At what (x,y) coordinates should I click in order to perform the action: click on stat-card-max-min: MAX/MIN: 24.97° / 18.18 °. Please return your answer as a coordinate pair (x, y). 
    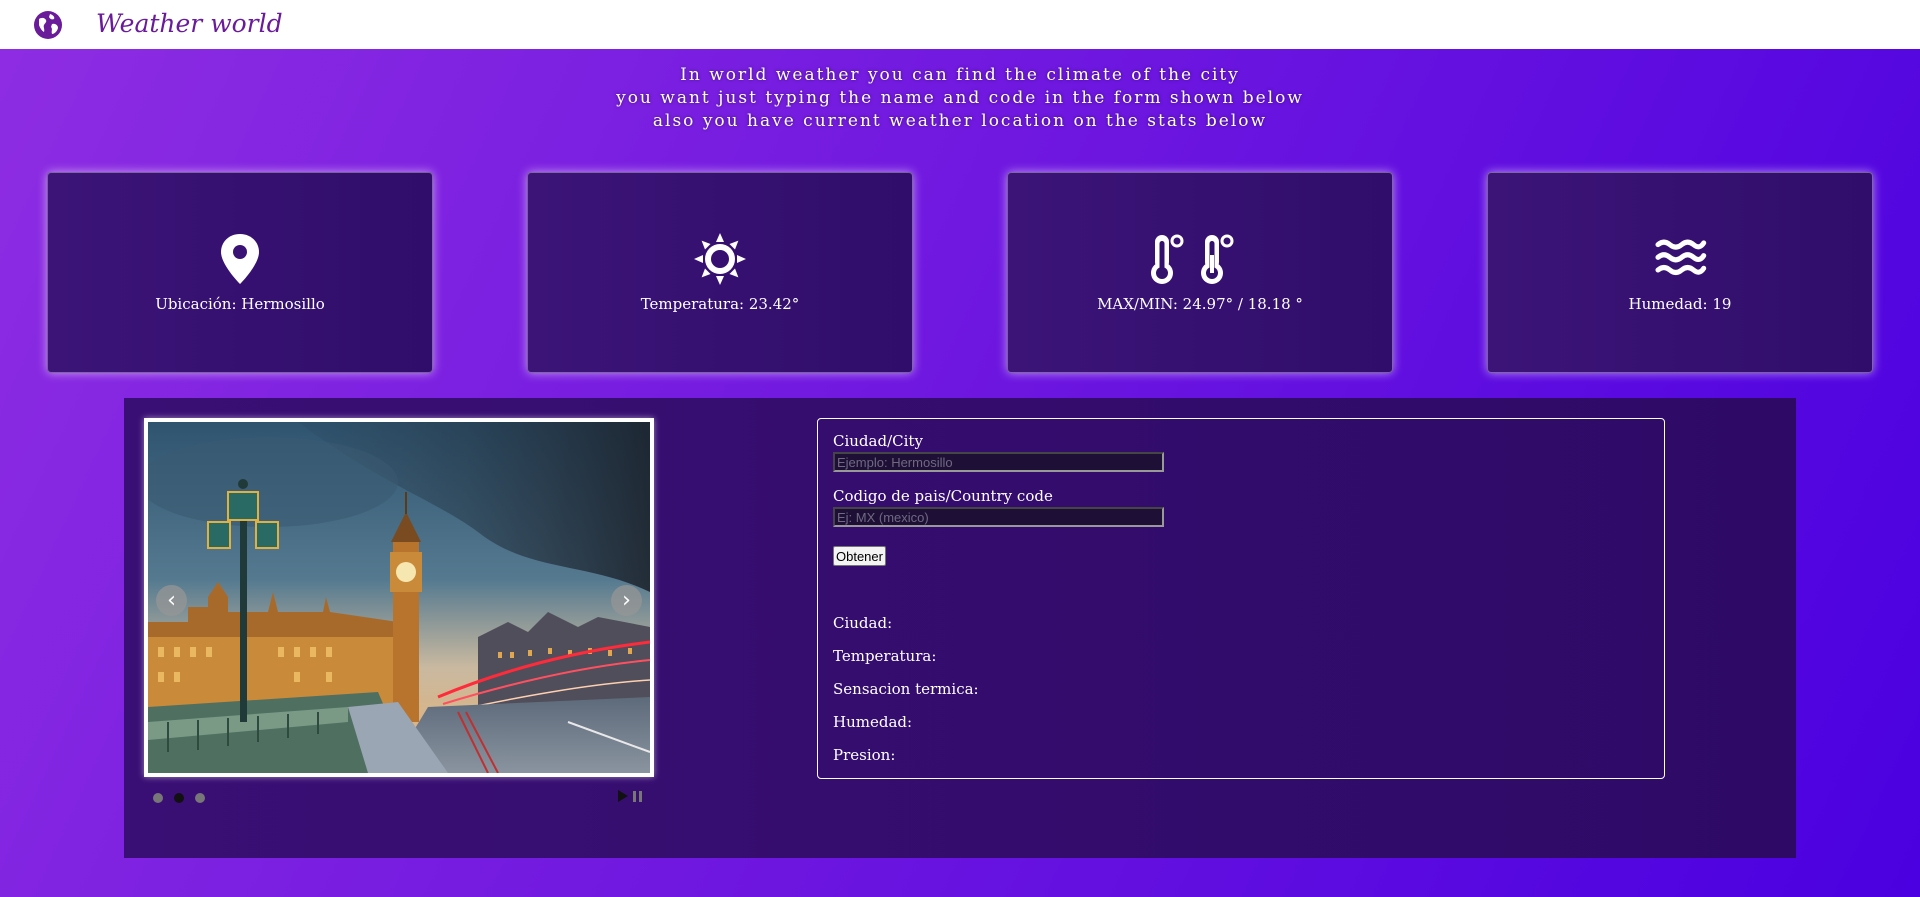
    Looking at the image, I should click on (1200, 272).